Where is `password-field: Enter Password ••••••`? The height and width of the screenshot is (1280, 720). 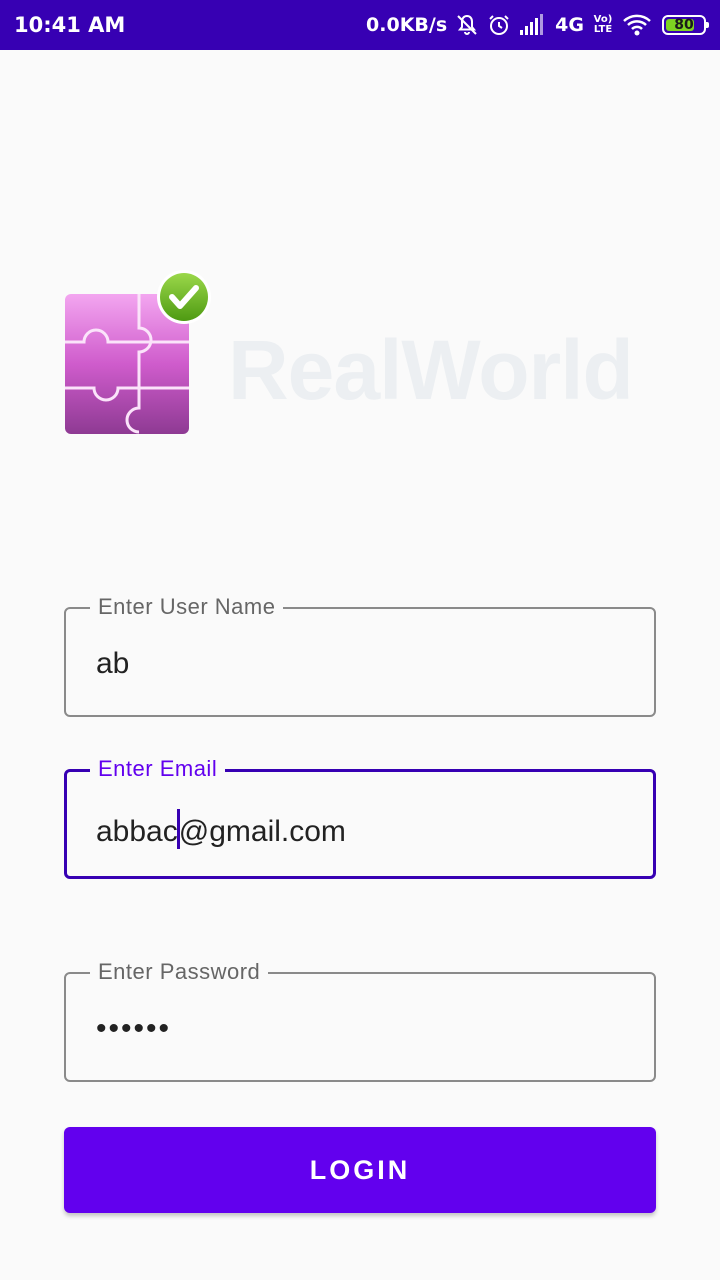
password-field: Enter Password •••••• is located at coordinates (360, 1021).